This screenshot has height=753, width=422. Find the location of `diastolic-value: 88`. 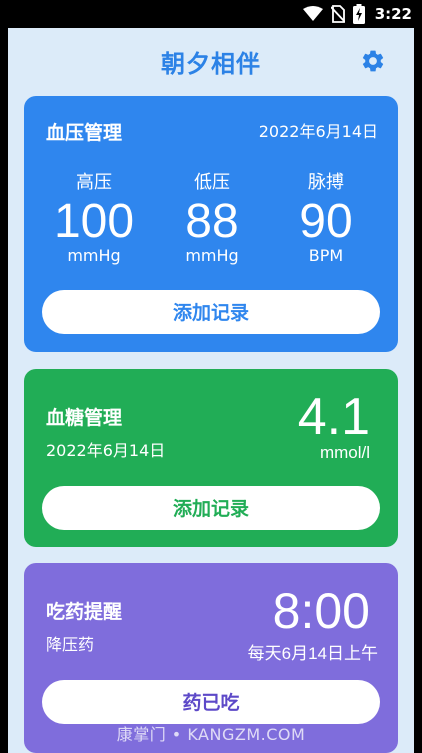

diastolic-value: 88 is located at coordinates (212, 221).